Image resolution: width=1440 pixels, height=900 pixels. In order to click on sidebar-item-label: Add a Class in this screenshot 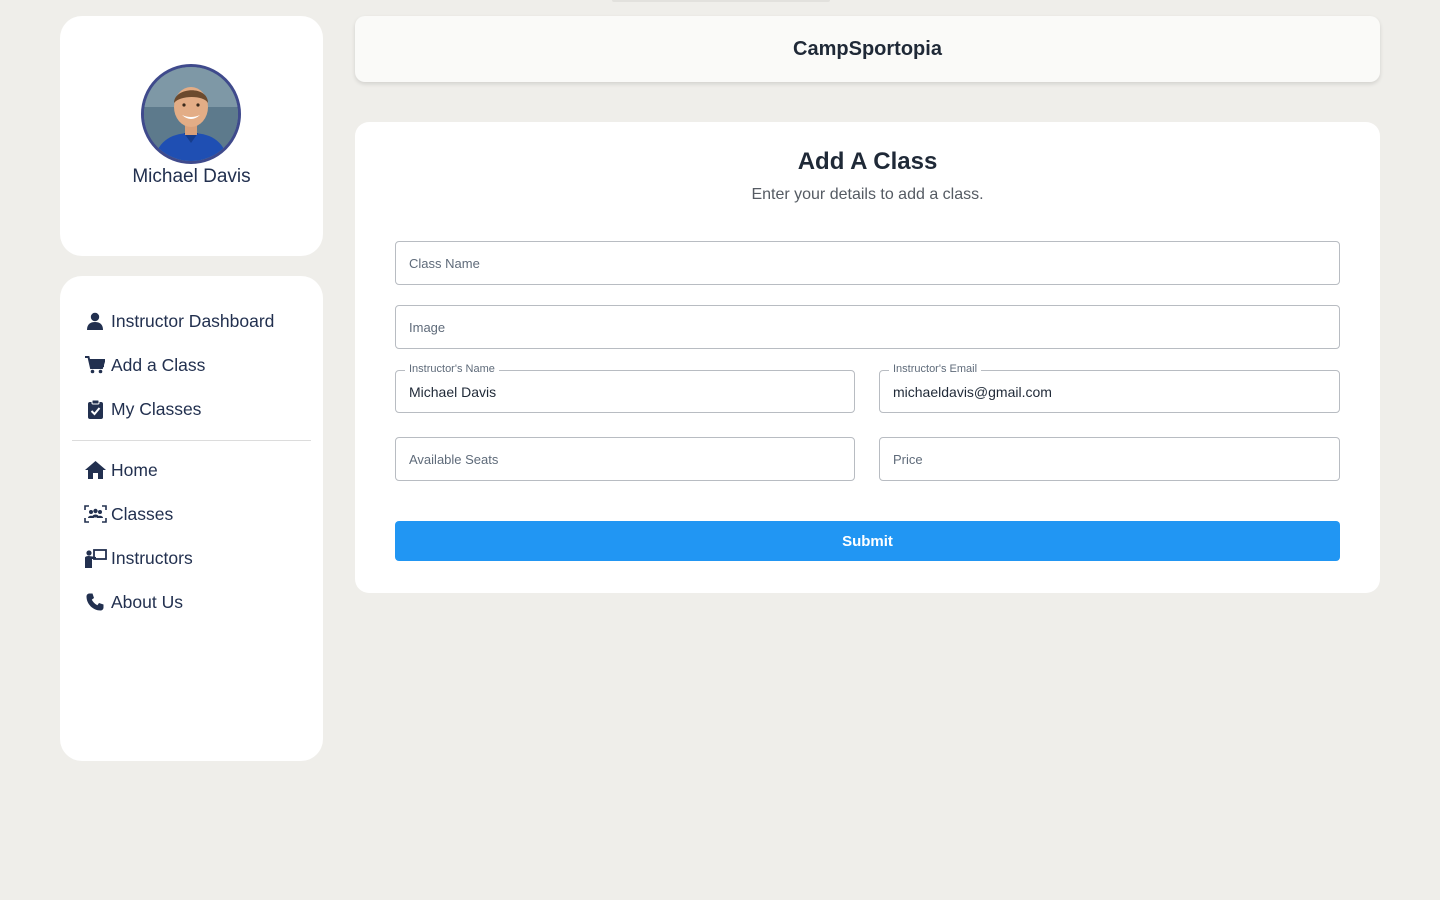, I will do `click(158, 364)`.